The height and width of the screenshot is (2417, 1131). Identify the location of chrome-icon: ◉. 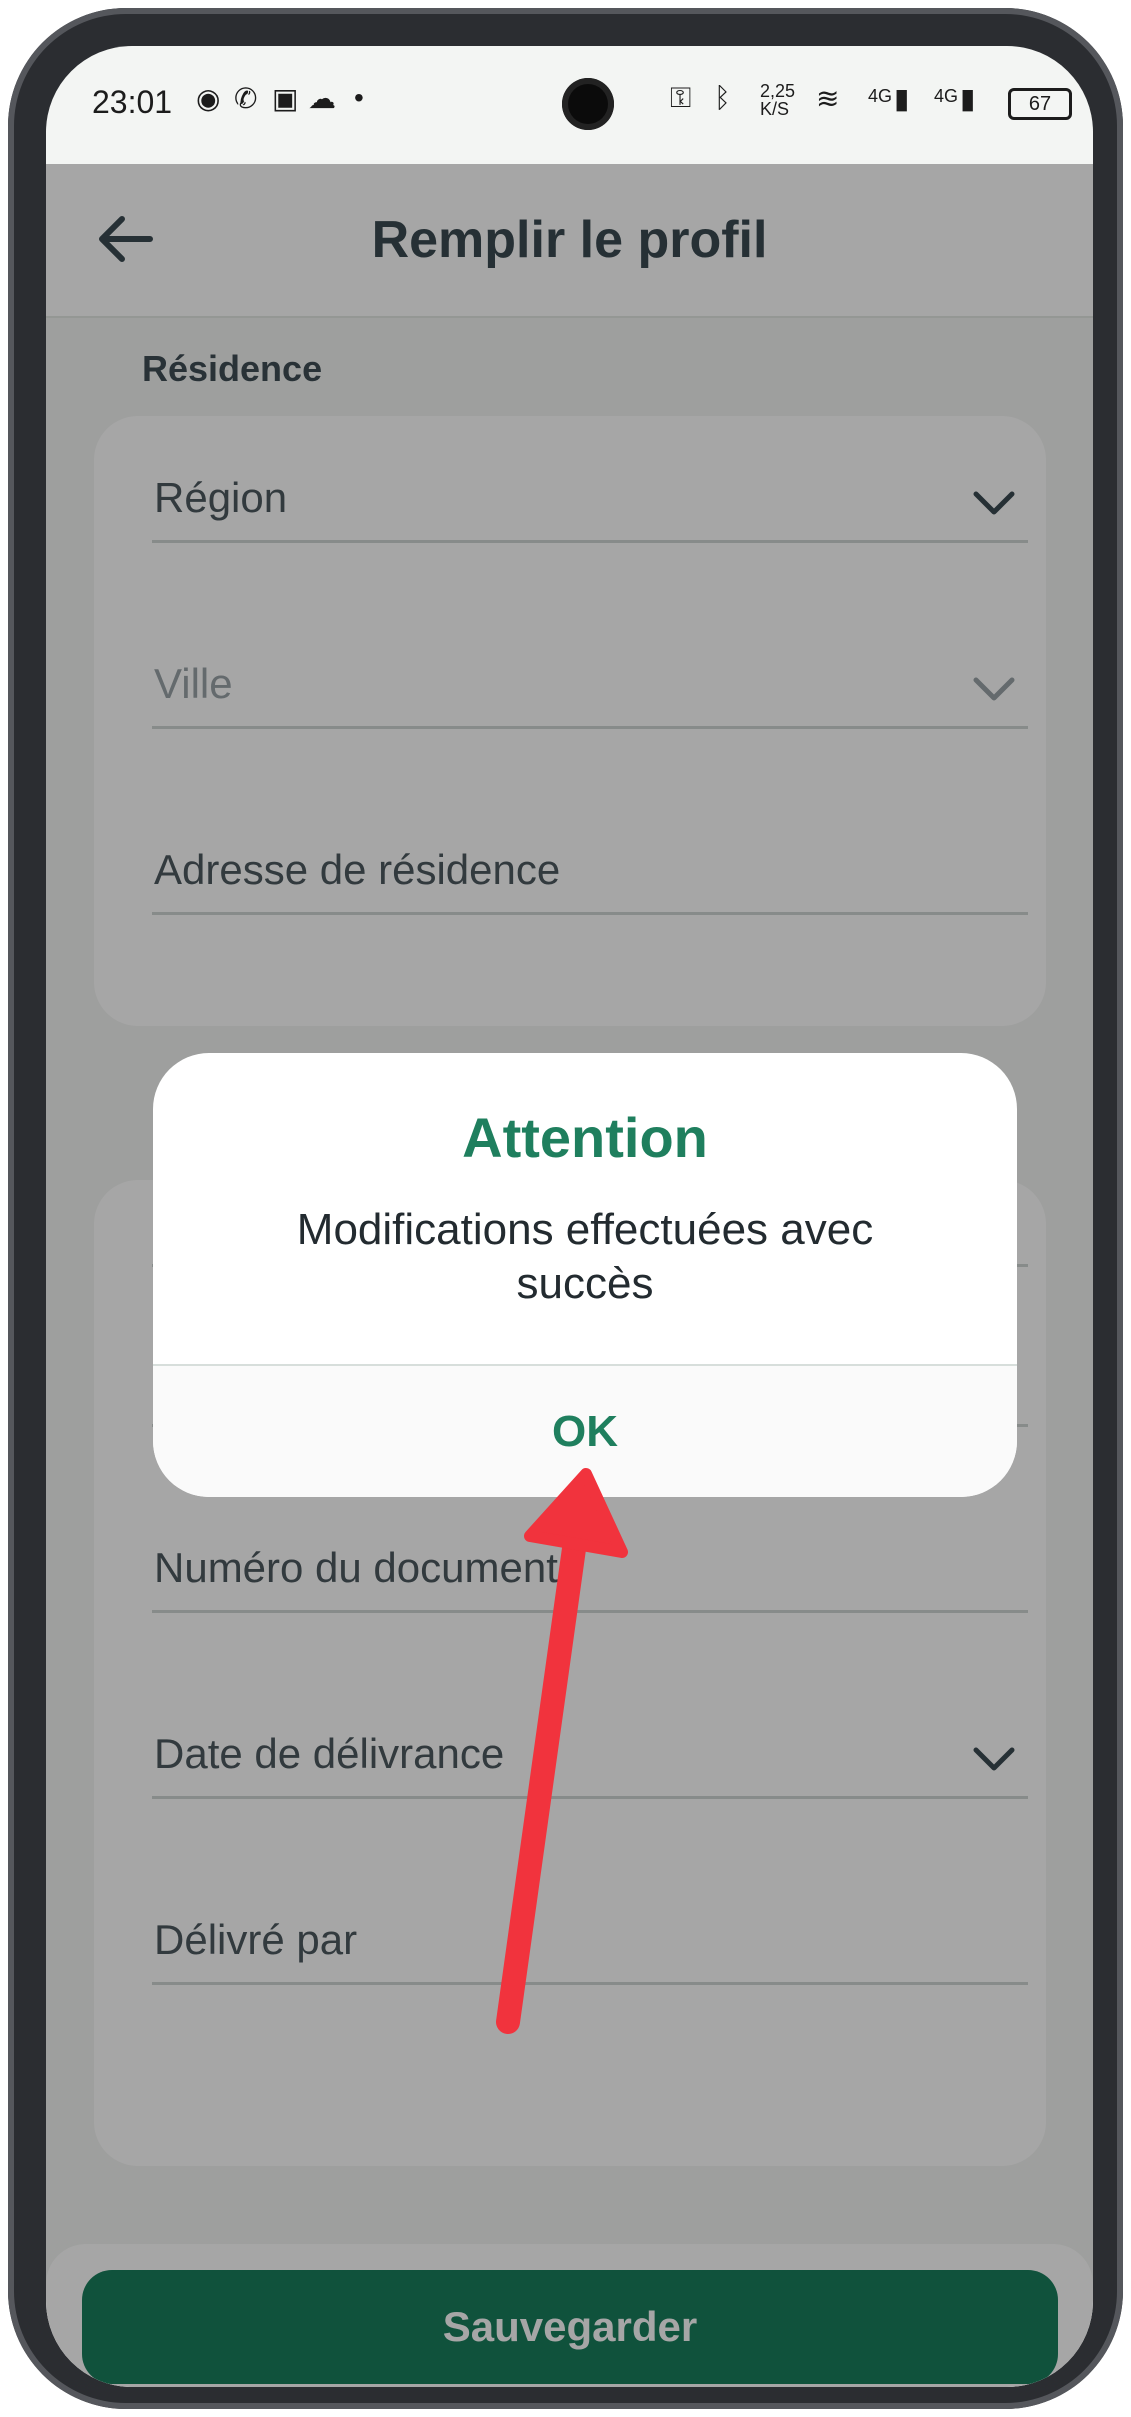
(208, 98).